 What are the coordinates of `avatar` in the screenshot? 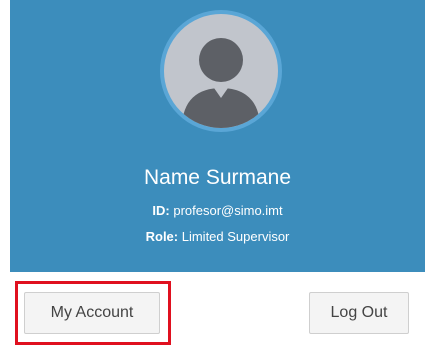 It's located at (221, 71).